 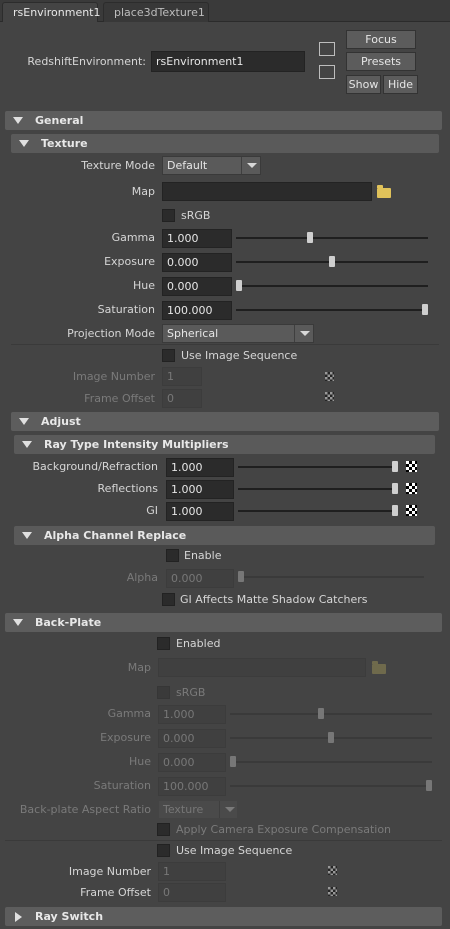 What do you see at coordinates (225, 421) in the screenshot?
I see `section-adjust: Adjust` at bounding box center [225, 421].